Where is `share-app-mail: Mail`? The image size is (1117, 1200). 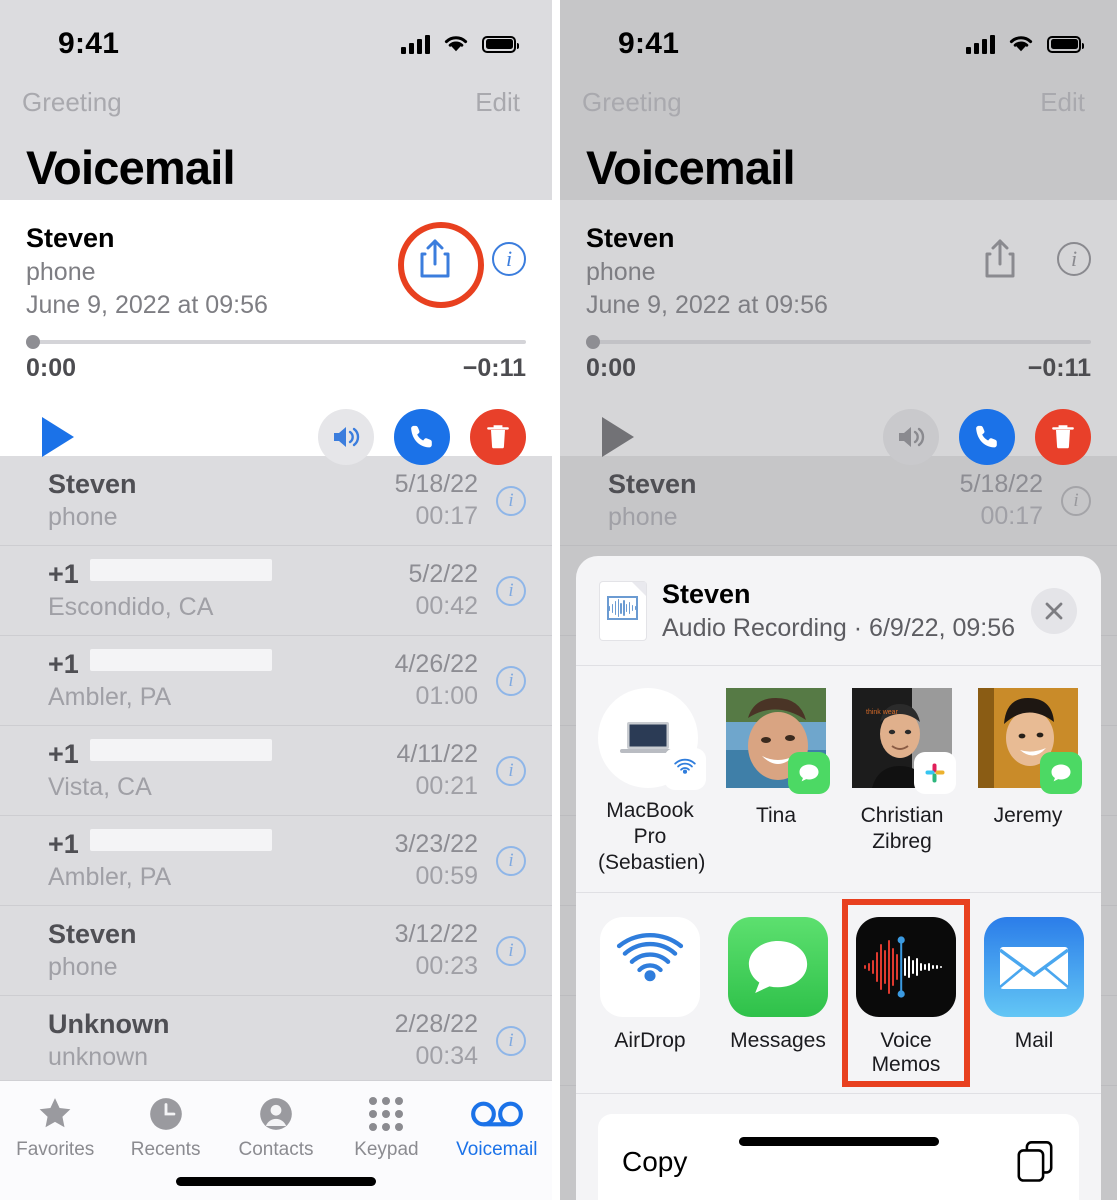 share-app-mail: Mail is located at coordinates (1034, 996).